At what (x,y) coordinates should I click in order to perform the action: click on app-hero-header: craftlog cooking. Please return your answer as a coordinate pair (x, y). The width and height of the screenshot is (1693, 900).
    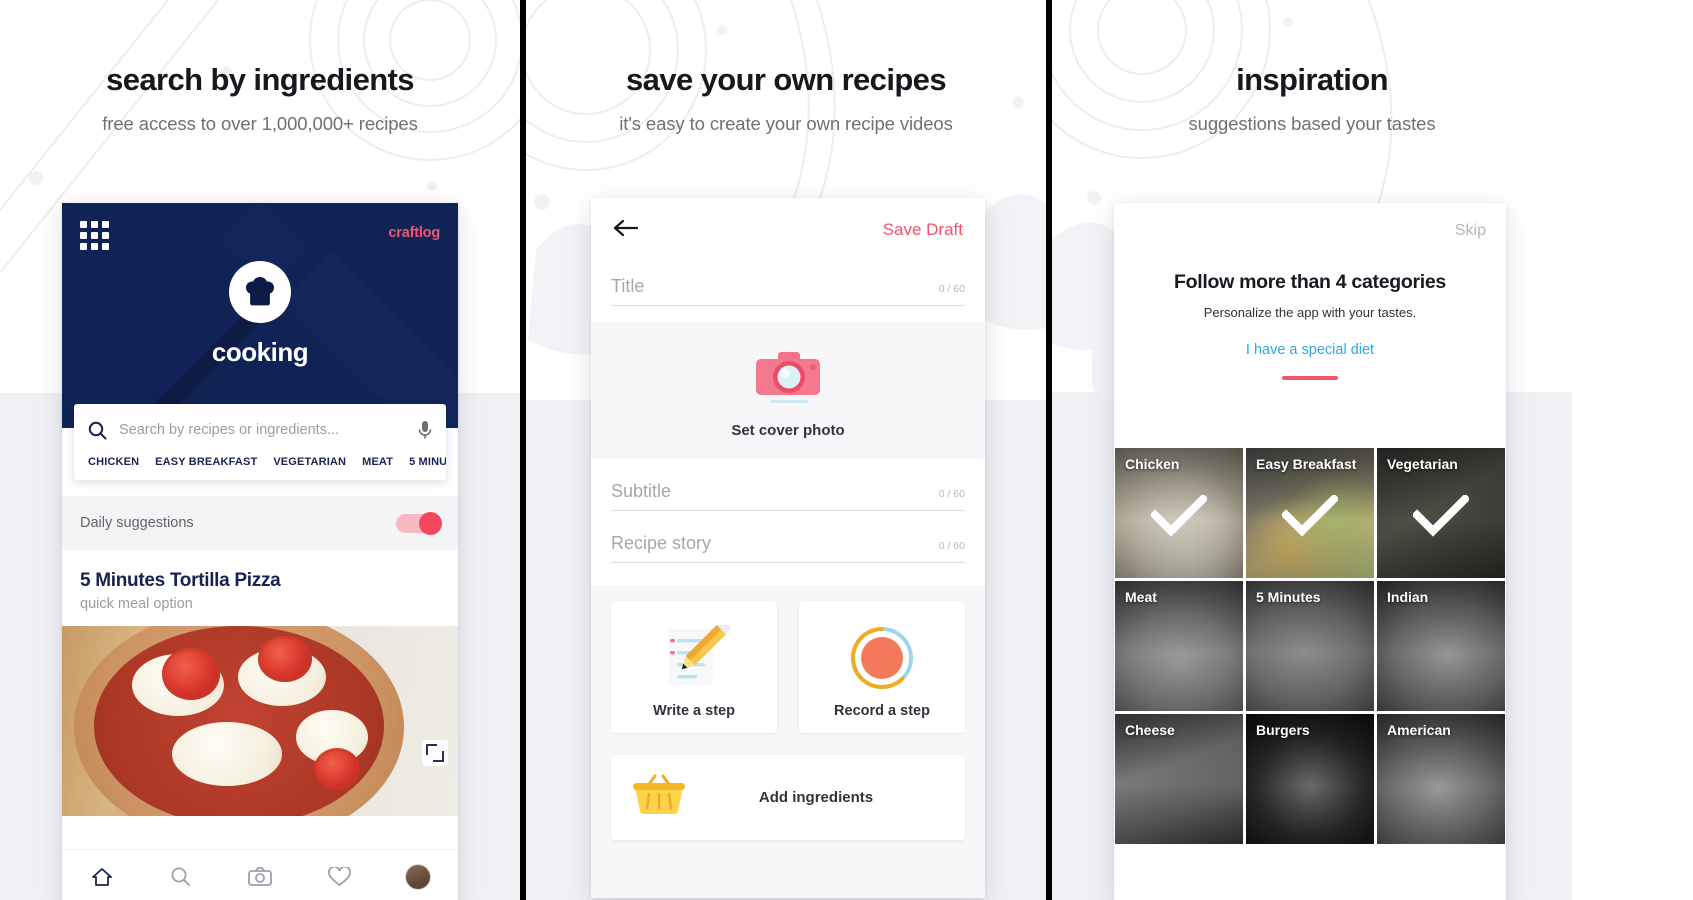
    Looking at the image, I should click on (260, 315).